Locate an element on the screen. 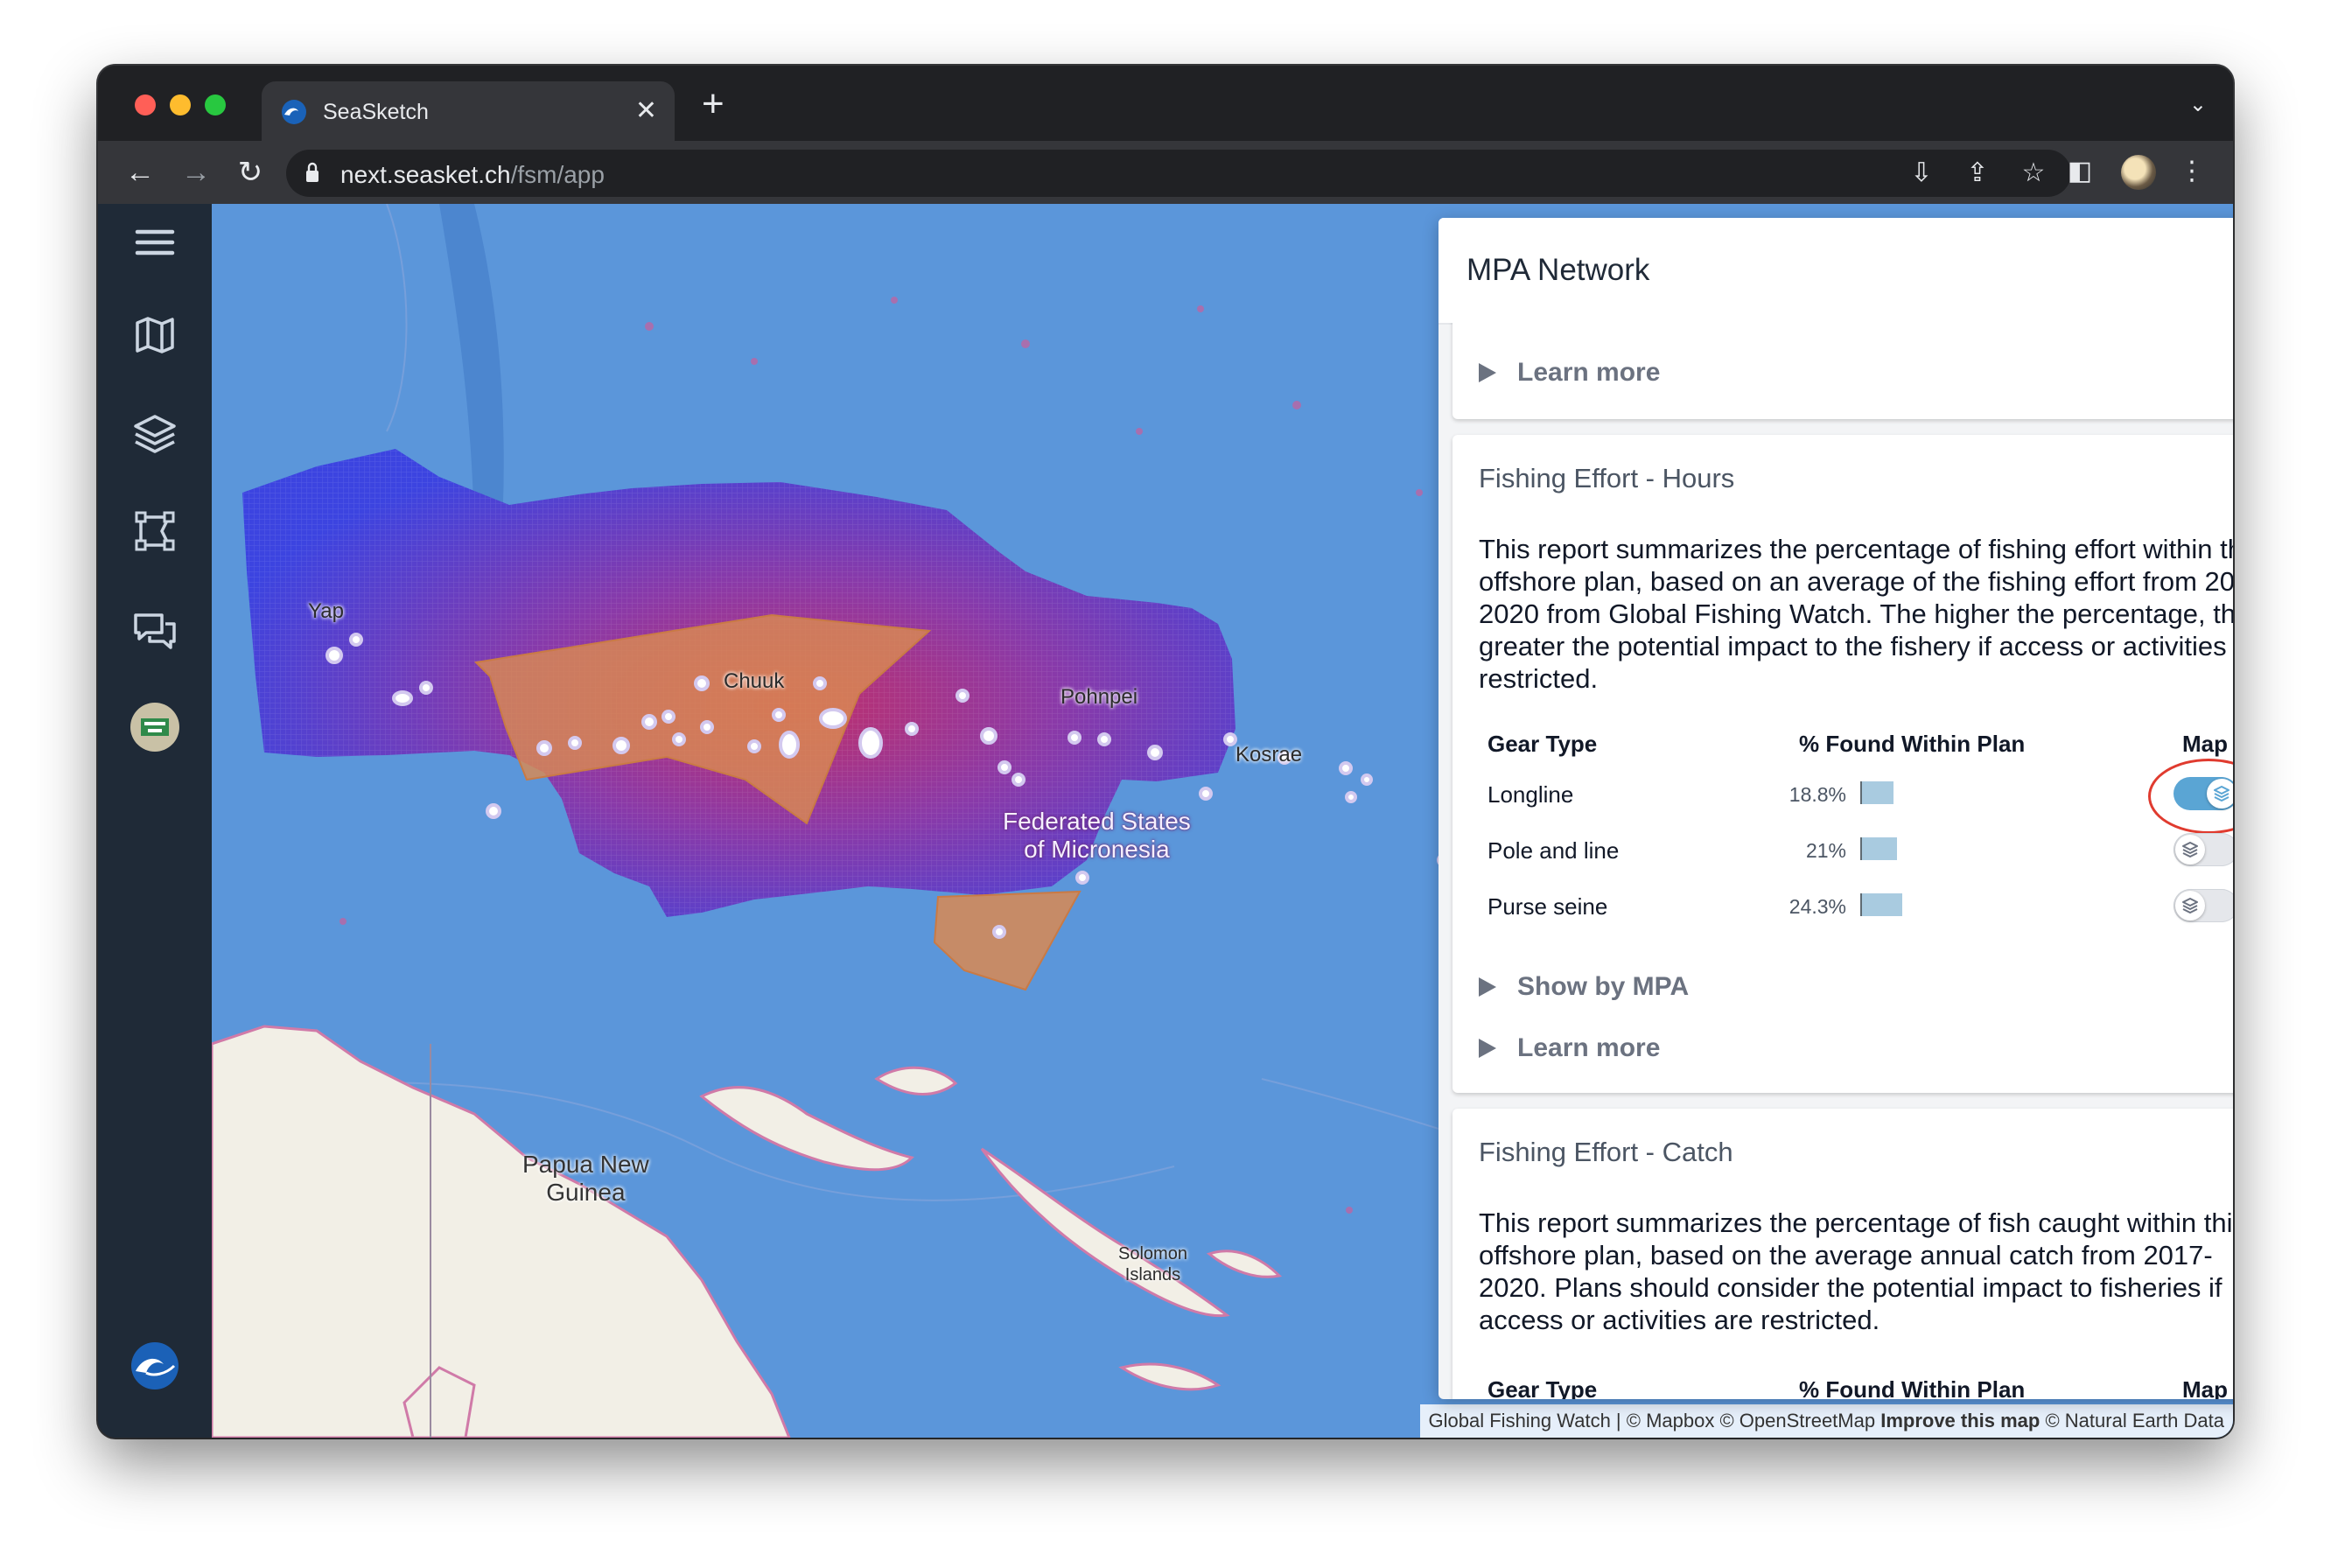 The height and width of the screenshot is (1568, 2331). map-label-kosrae: Kosrae is located at coordinates (1269, 754).